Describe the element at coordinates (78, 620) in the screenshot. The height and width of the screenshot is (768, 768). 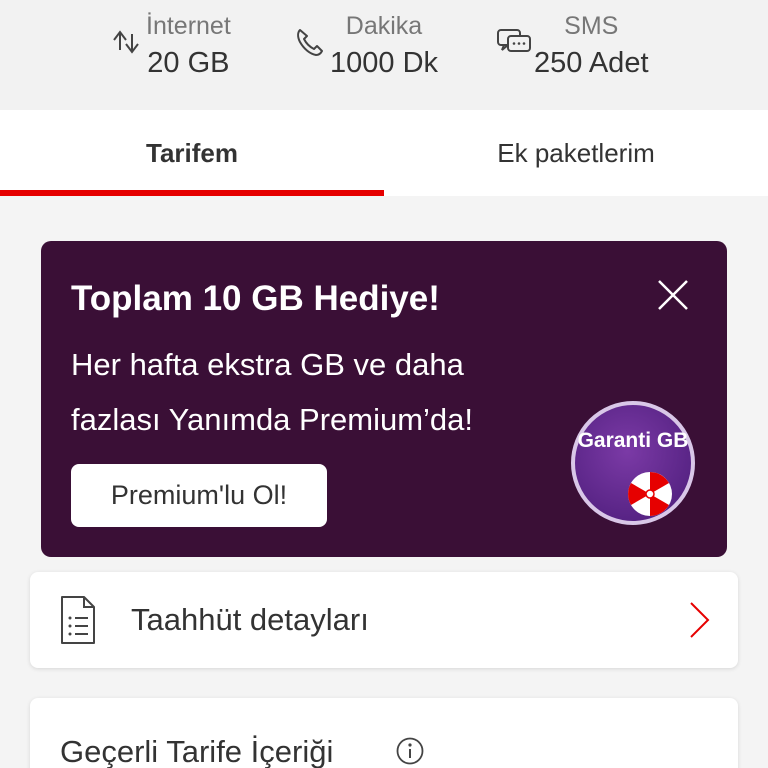
I see `document-icon` at that location.